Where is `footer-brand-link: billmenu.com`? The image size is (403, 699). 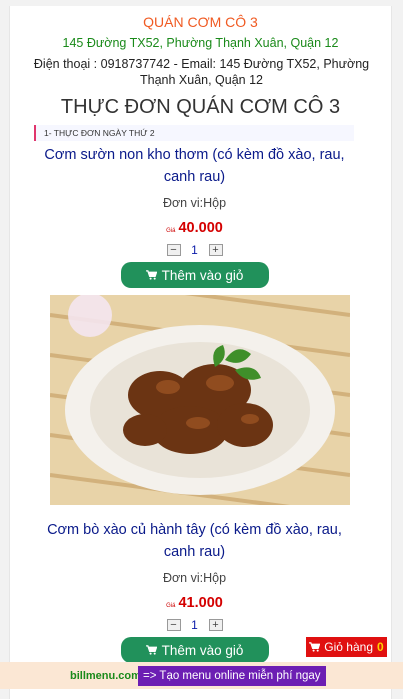
footer-brand-link: billmenu.com is located at coordinates (105, 676).